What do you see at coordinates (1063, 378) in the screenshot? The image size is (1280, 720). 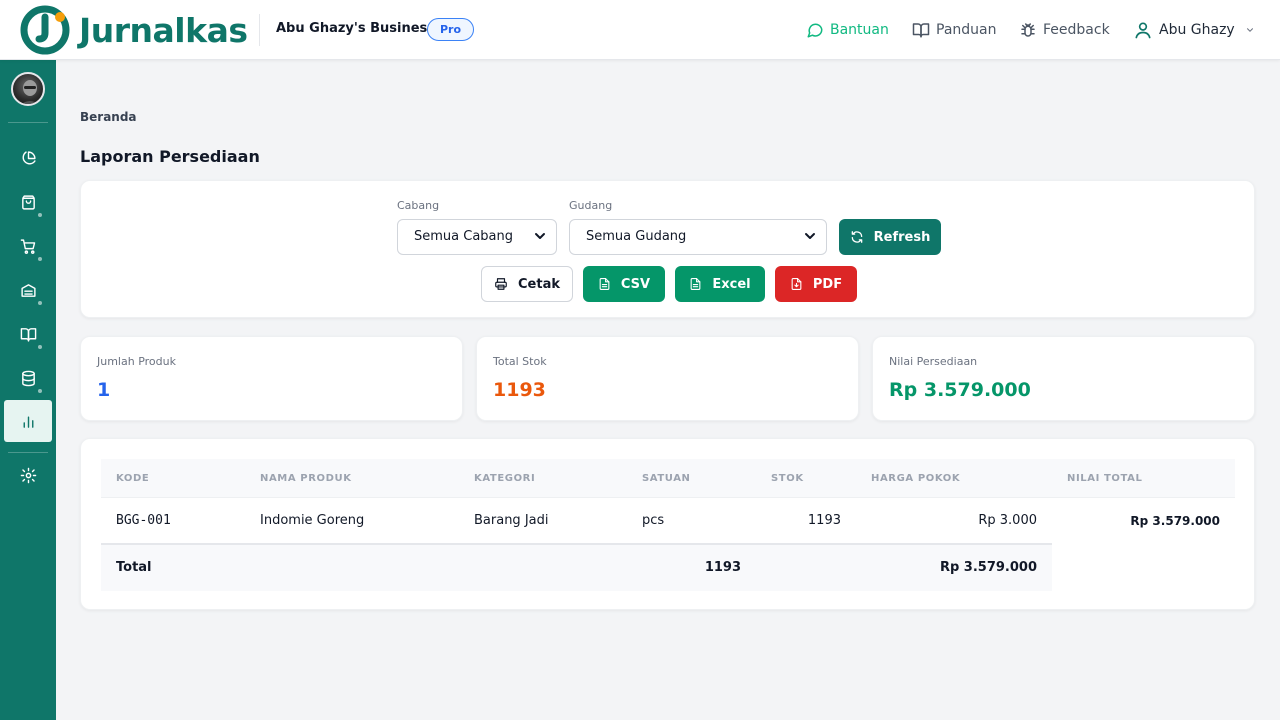 I see `stat-card-inventory-value: Nilai Persediaan Rp 3.579.000` at bounding box center [1063, 378].